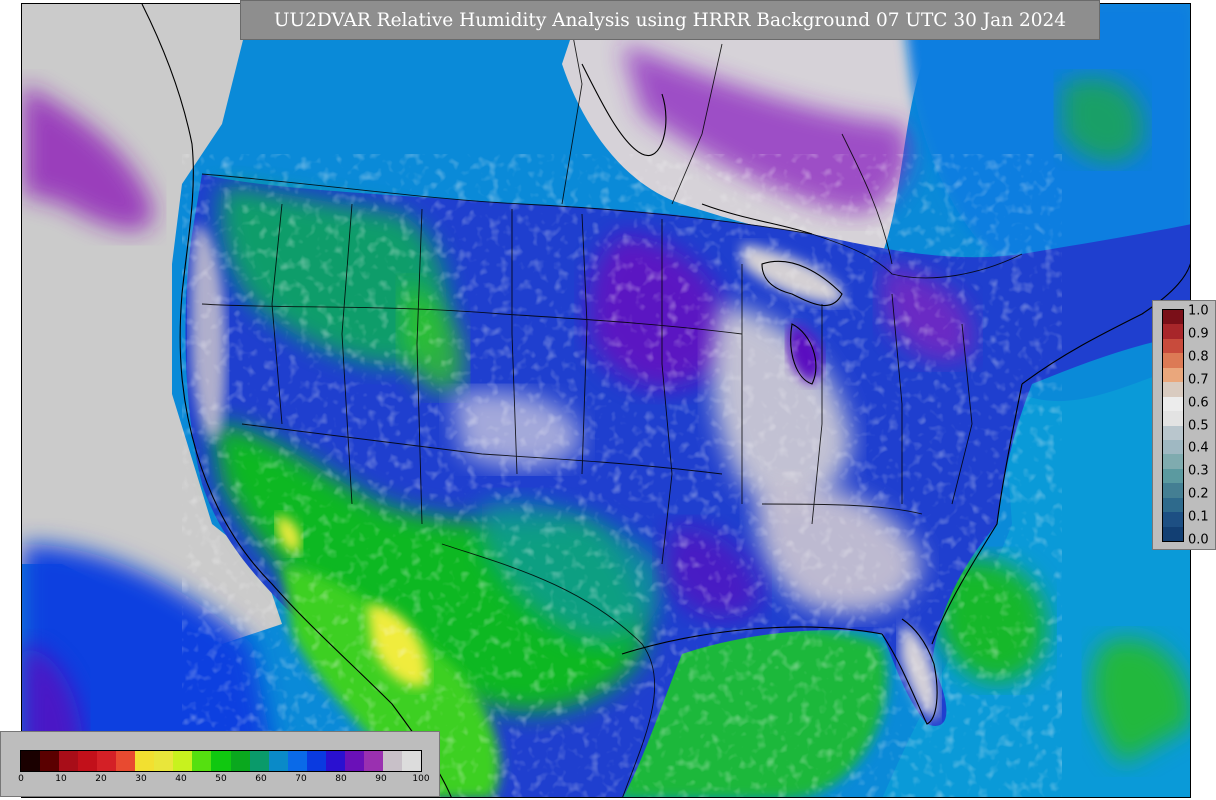 The height and width of the screenshot is (800, 1216). What do you see at coordinates (301, 779) in the screenshot?
I see `rh-colorbar-tick-label: 70` at bounding box center [301, 779].